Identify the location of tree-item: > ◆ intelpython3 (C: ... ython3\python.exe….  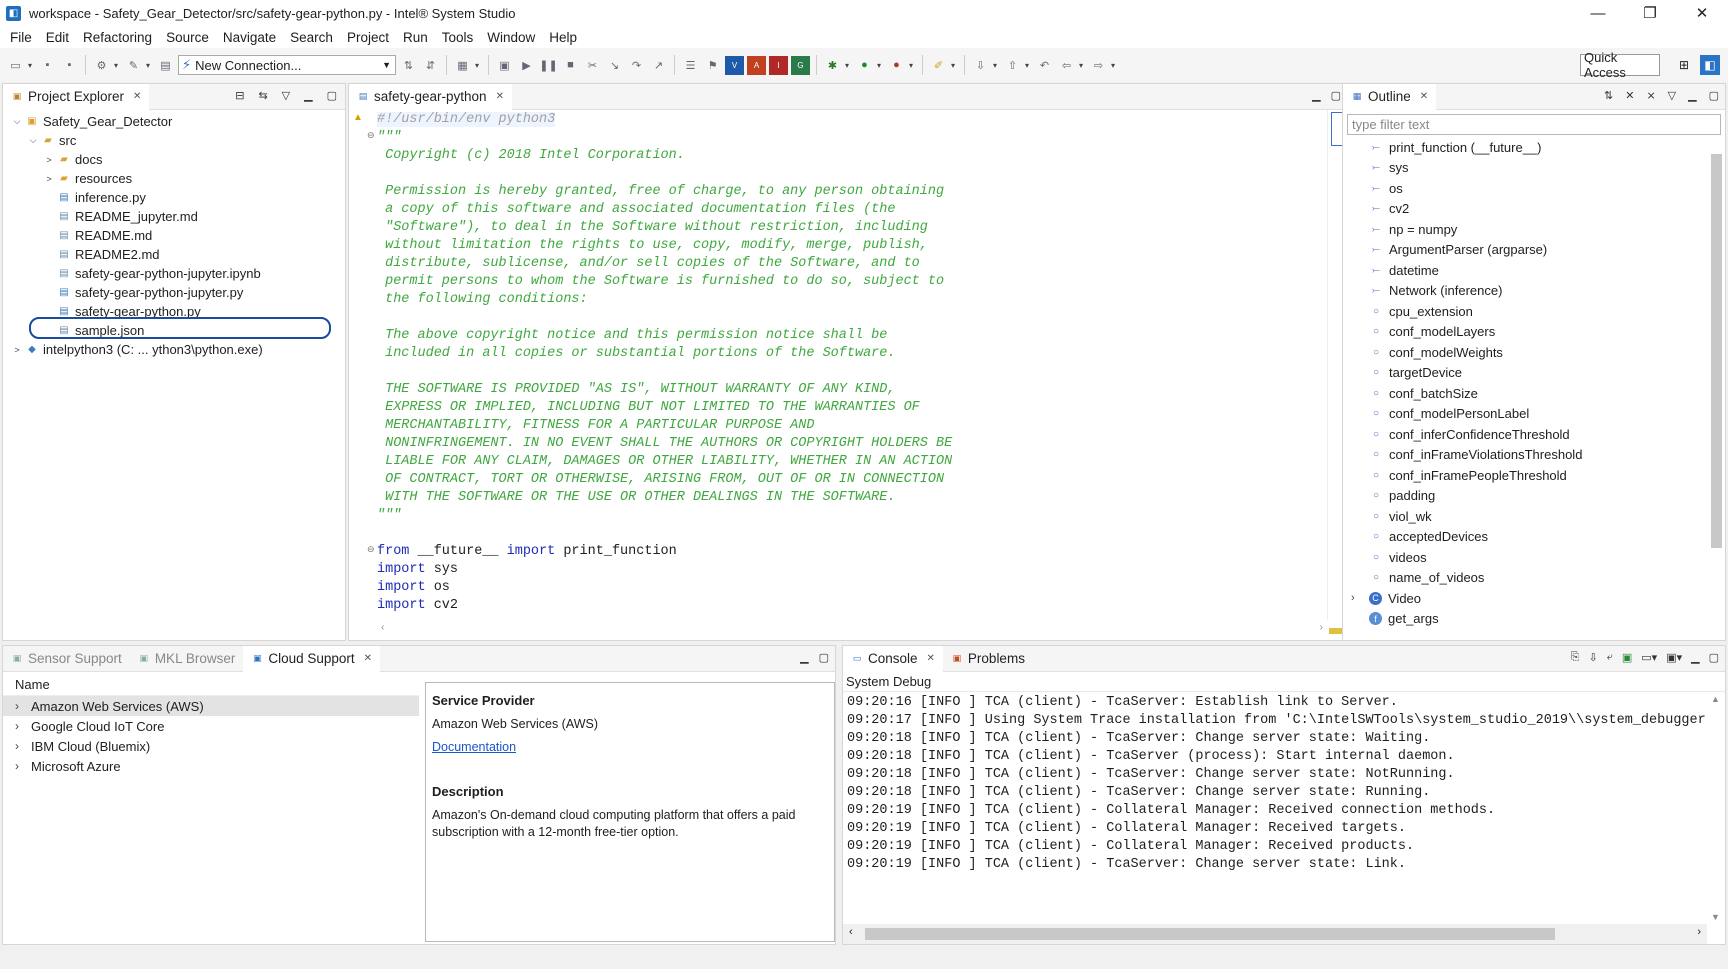
(174, 349).